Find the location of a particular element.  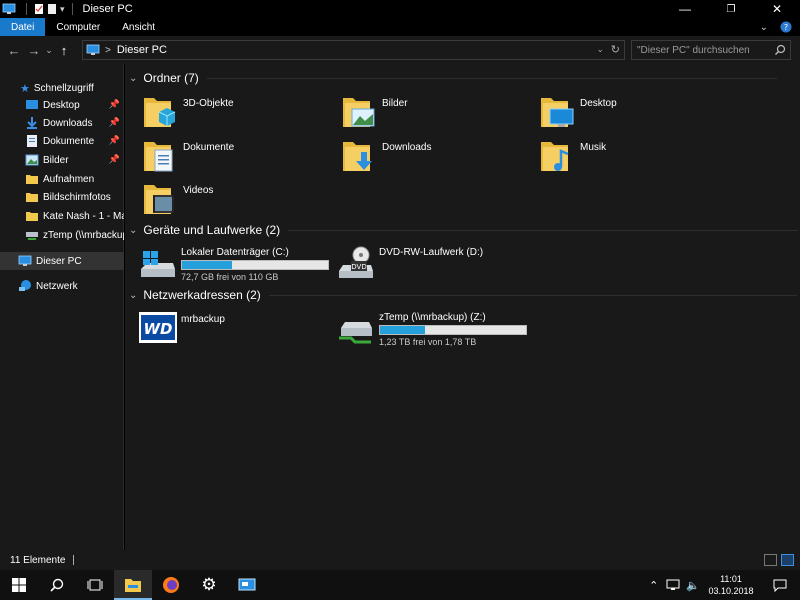

star-icon: ★ is located at coordinates (25, 88).